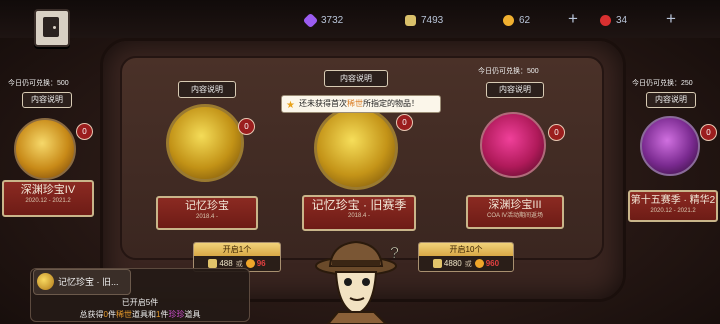 The width and height of the screenshot is (720, 324). What do you see at coordinates (91, 314) in the screenshot?
I see `summary-pre: 总获得` at bounding box center [91, 314].